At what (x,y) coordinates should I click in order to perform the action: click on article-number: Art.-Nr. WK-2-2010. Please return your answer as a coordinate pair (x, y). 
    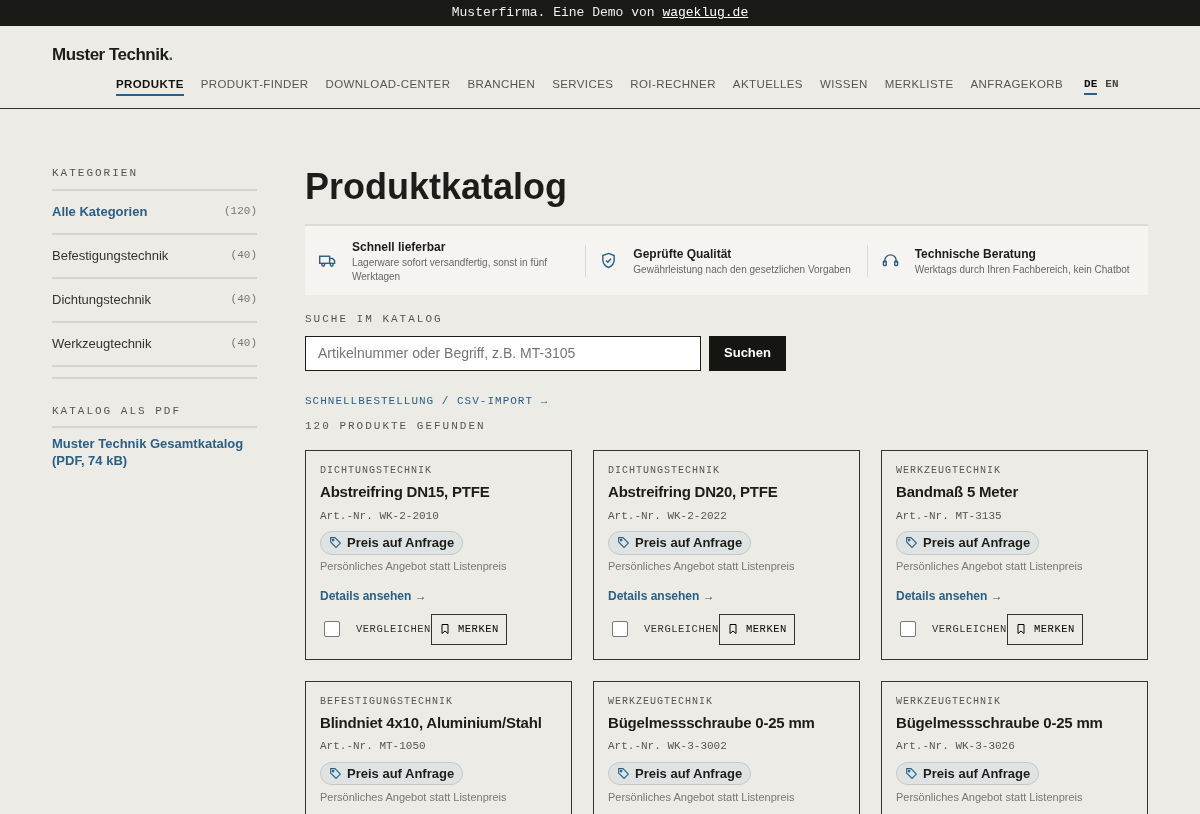
    Looking at the image, I should click on (380, 516).